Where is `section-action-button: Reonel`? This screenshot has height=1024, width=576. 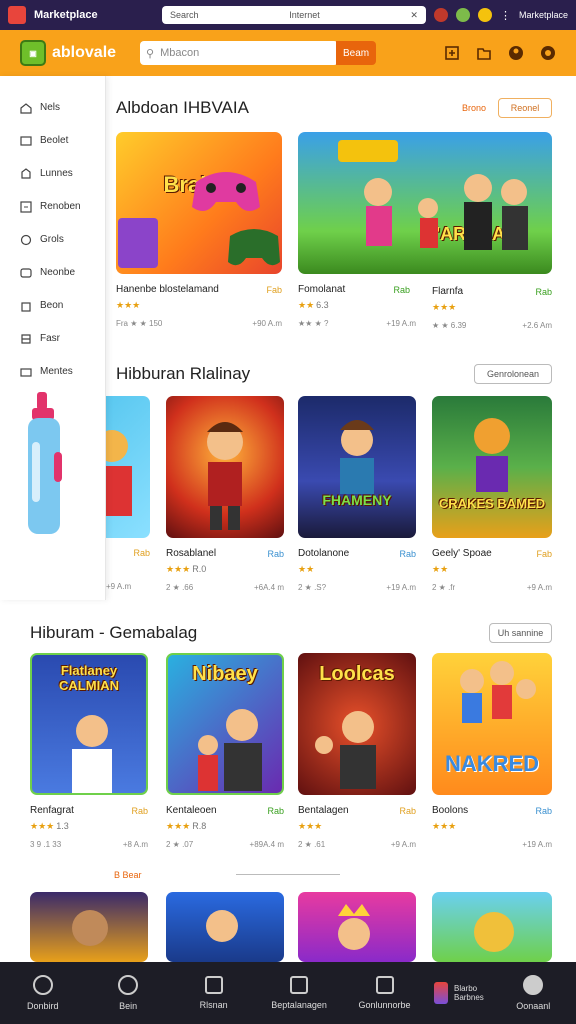
section-action-button: Reonel is located at coordinates (525, 108).